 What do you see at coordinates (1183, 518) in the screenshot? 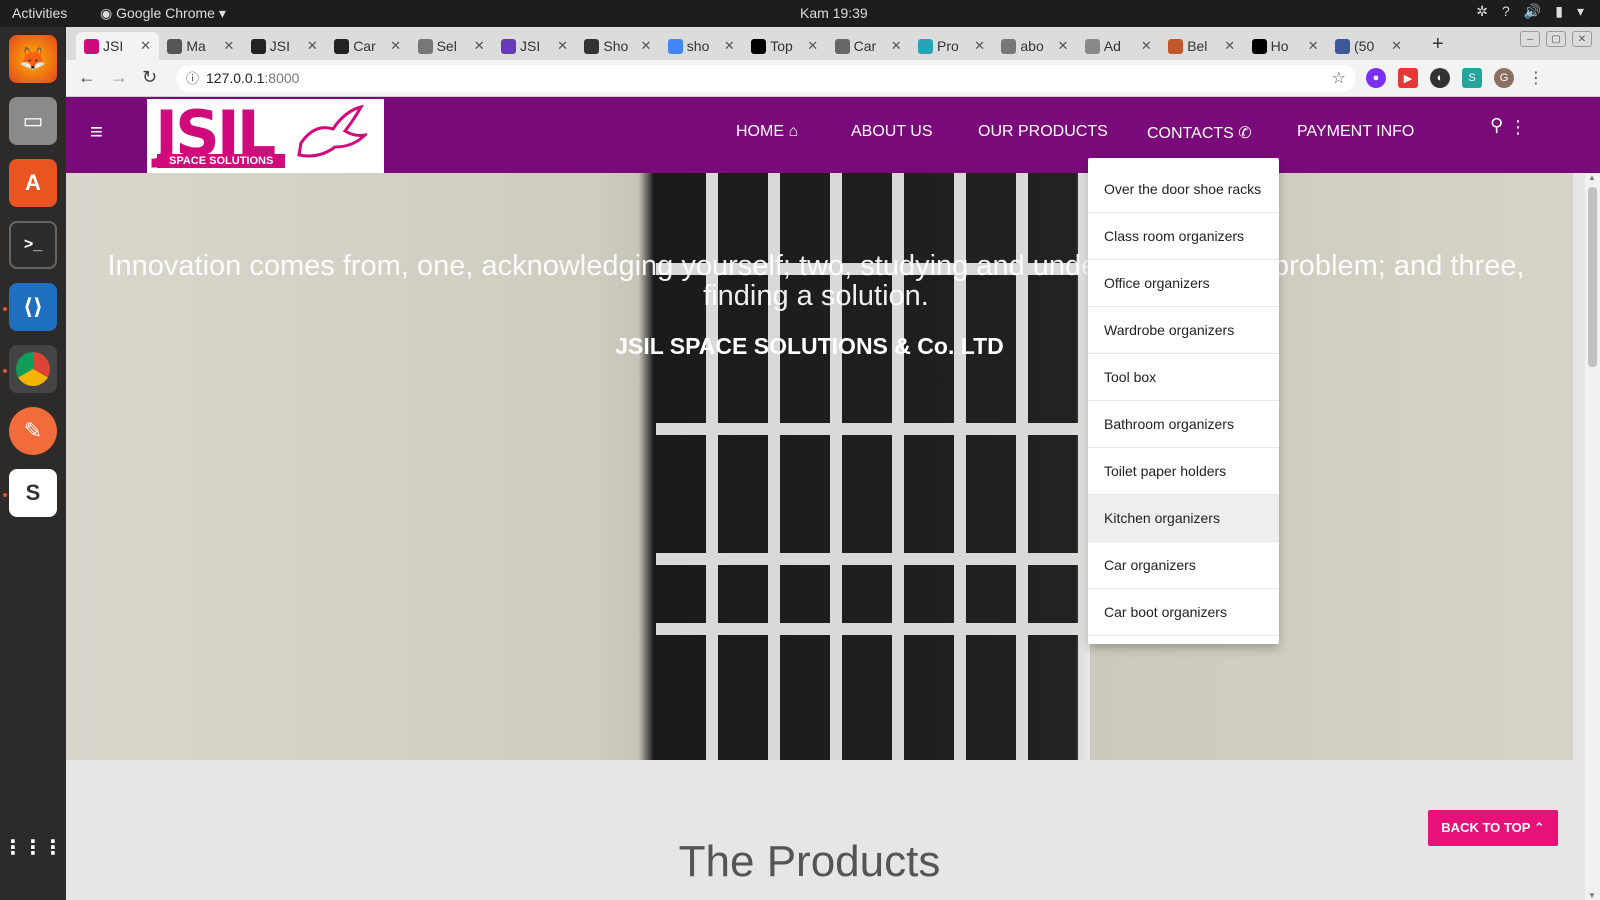
I see `dropdown-item: Kitchen organizers` at bounding box center [1183, 518].